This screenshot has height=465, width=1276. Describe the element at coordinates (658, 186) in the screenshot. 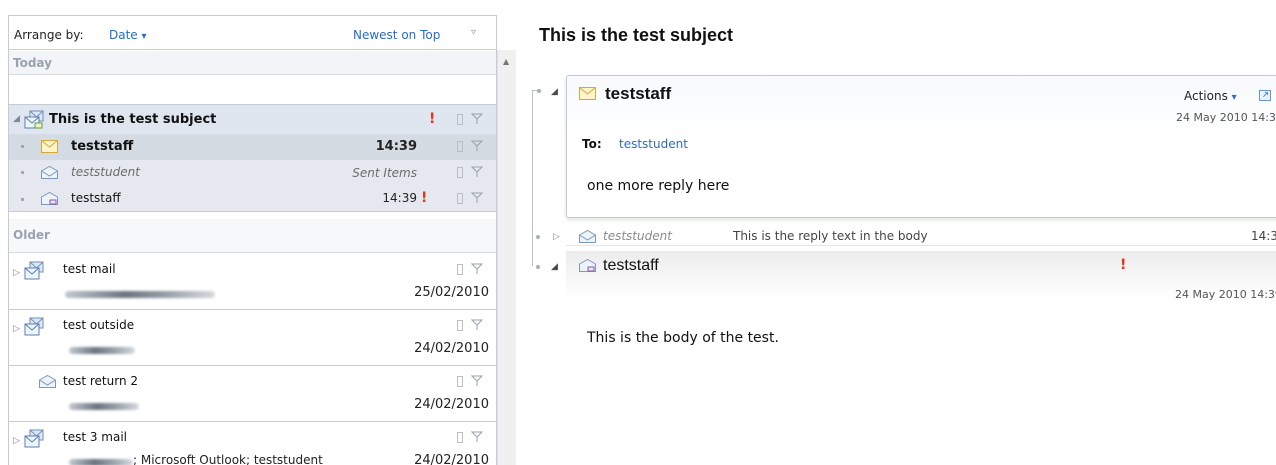

I see `message-body: one more reply here` at that location.